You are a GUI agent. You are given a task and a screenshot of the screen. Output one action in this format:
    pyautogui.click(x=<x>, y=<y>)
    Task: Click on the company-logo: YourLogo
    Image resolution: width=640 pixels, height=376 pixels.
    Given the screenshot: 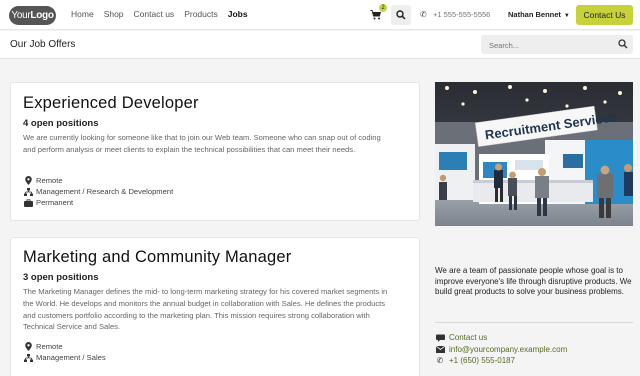 What is the action you would take?
    pyautogui.click(x=32, y=15)
    